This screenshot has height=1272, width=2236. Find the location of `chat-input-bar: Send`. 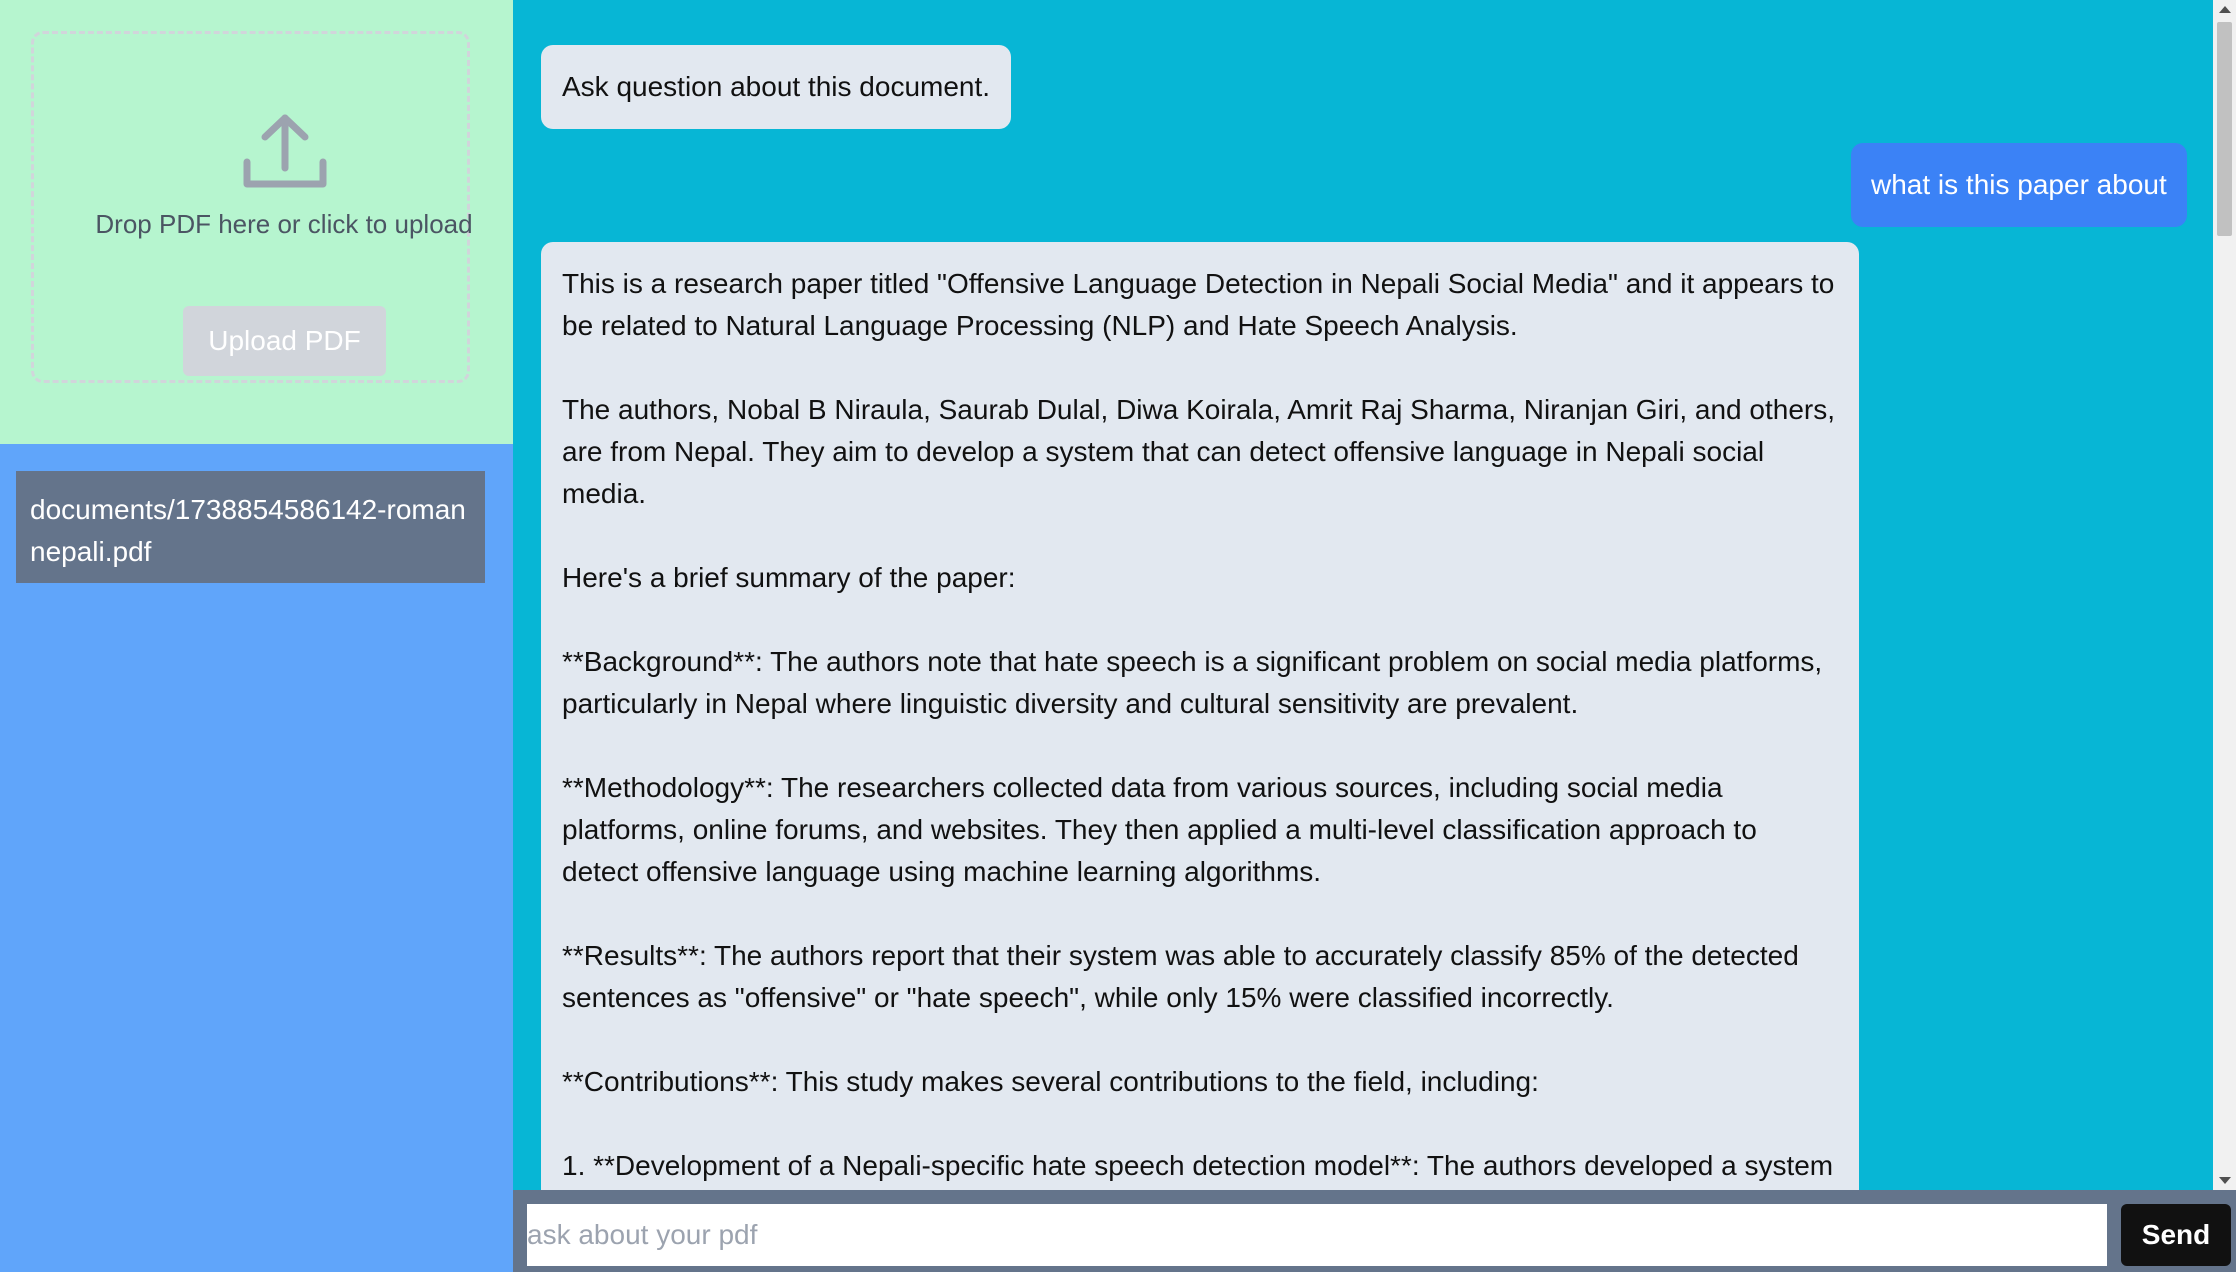

chat-input-bar: Send is located at coordinates (1374, 1231).